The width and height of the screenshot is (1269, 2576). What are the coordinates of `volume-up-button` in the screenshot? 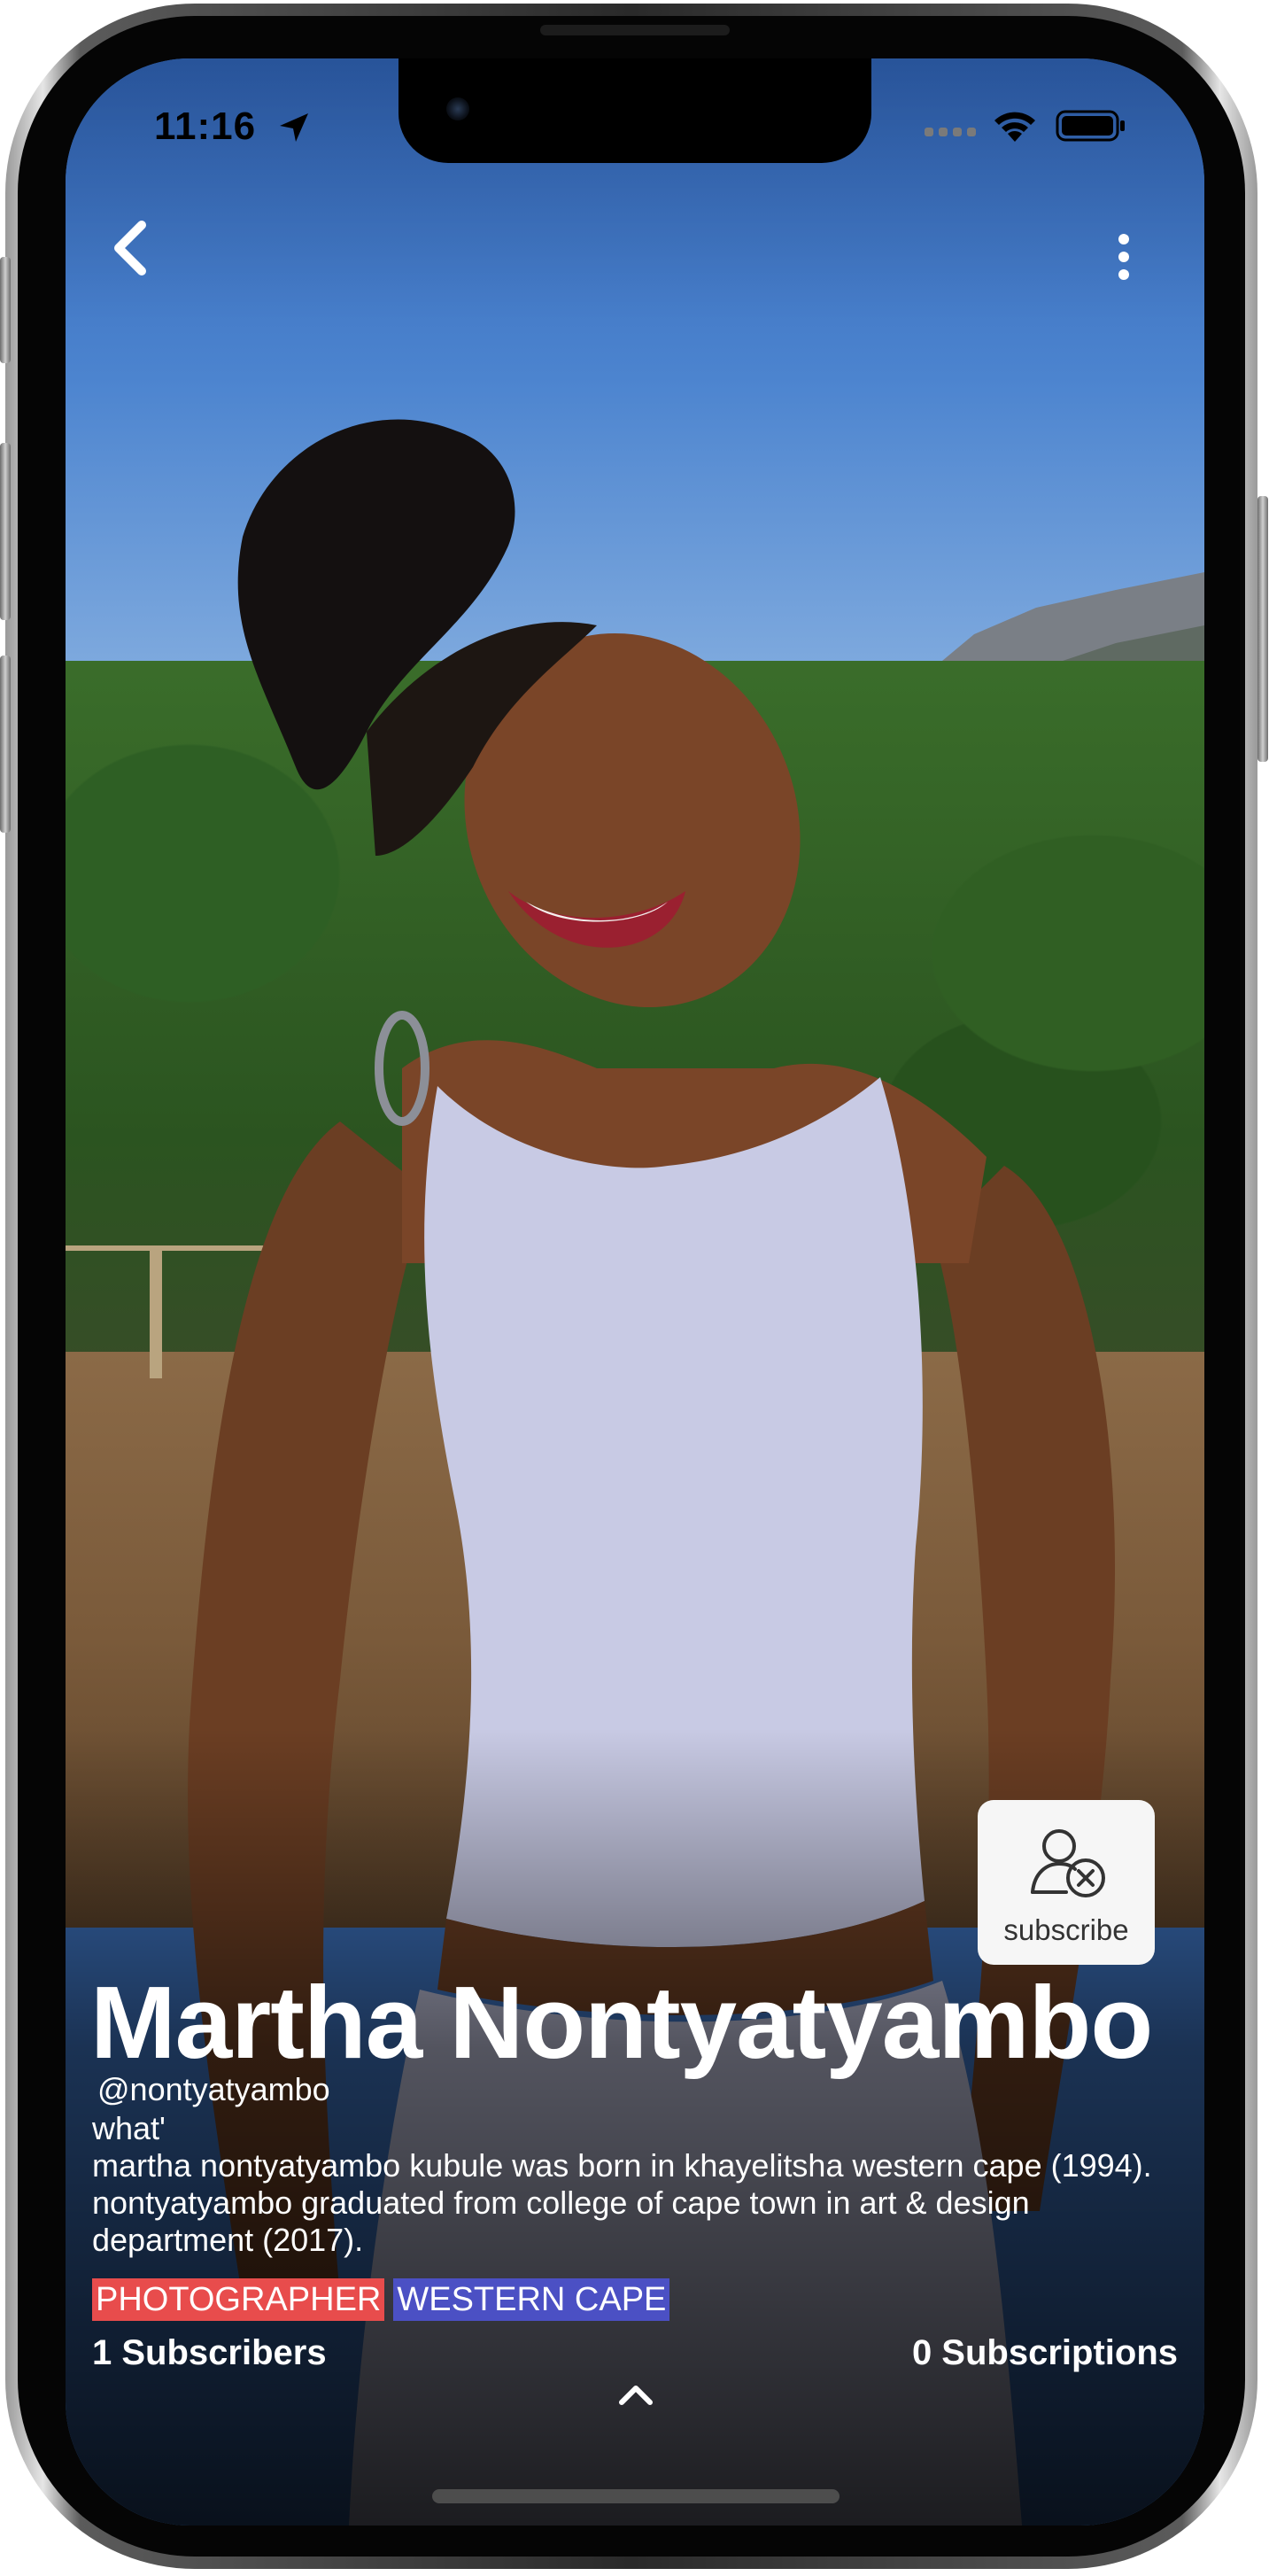 It's located at (5, 531).